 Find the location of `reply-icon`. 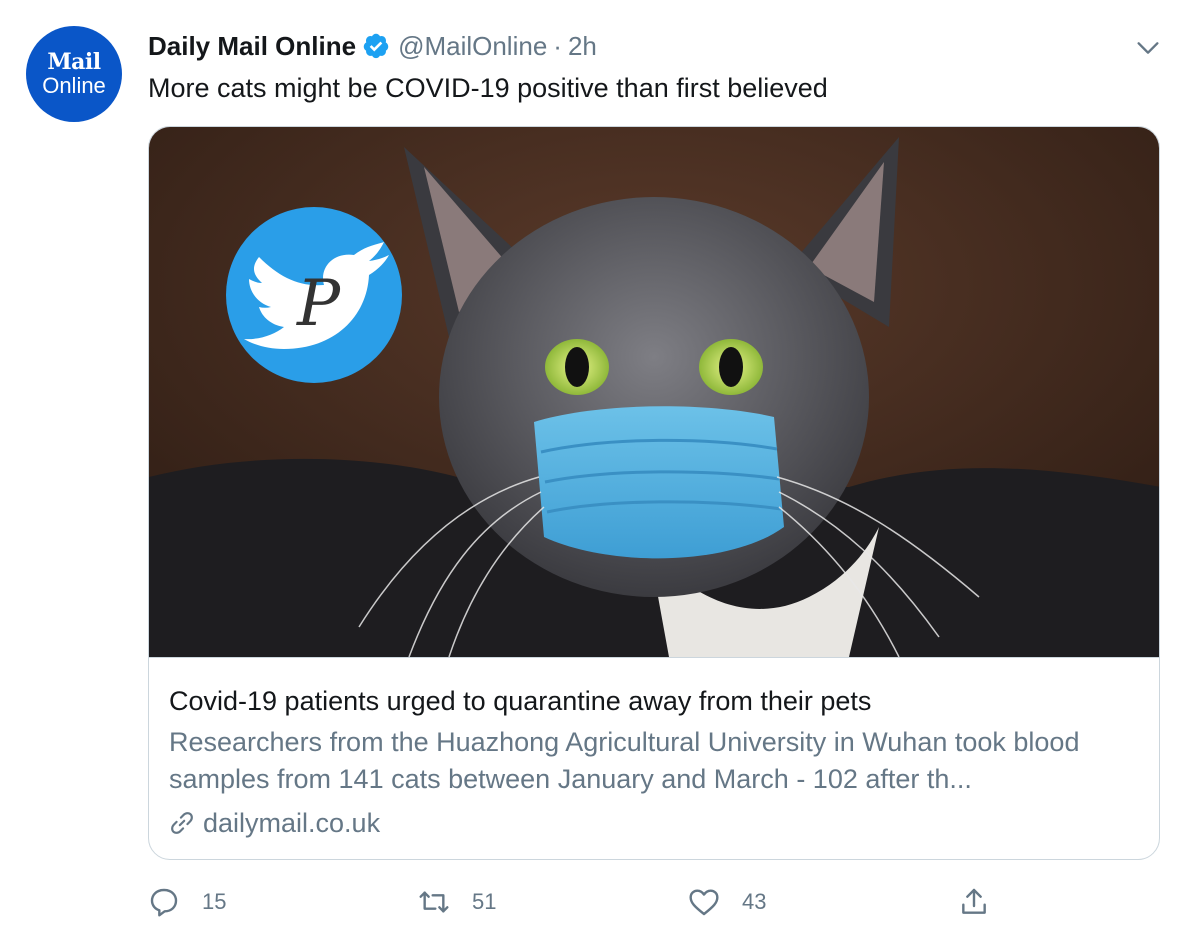

reply-icon is located at coordinates (164, 902).